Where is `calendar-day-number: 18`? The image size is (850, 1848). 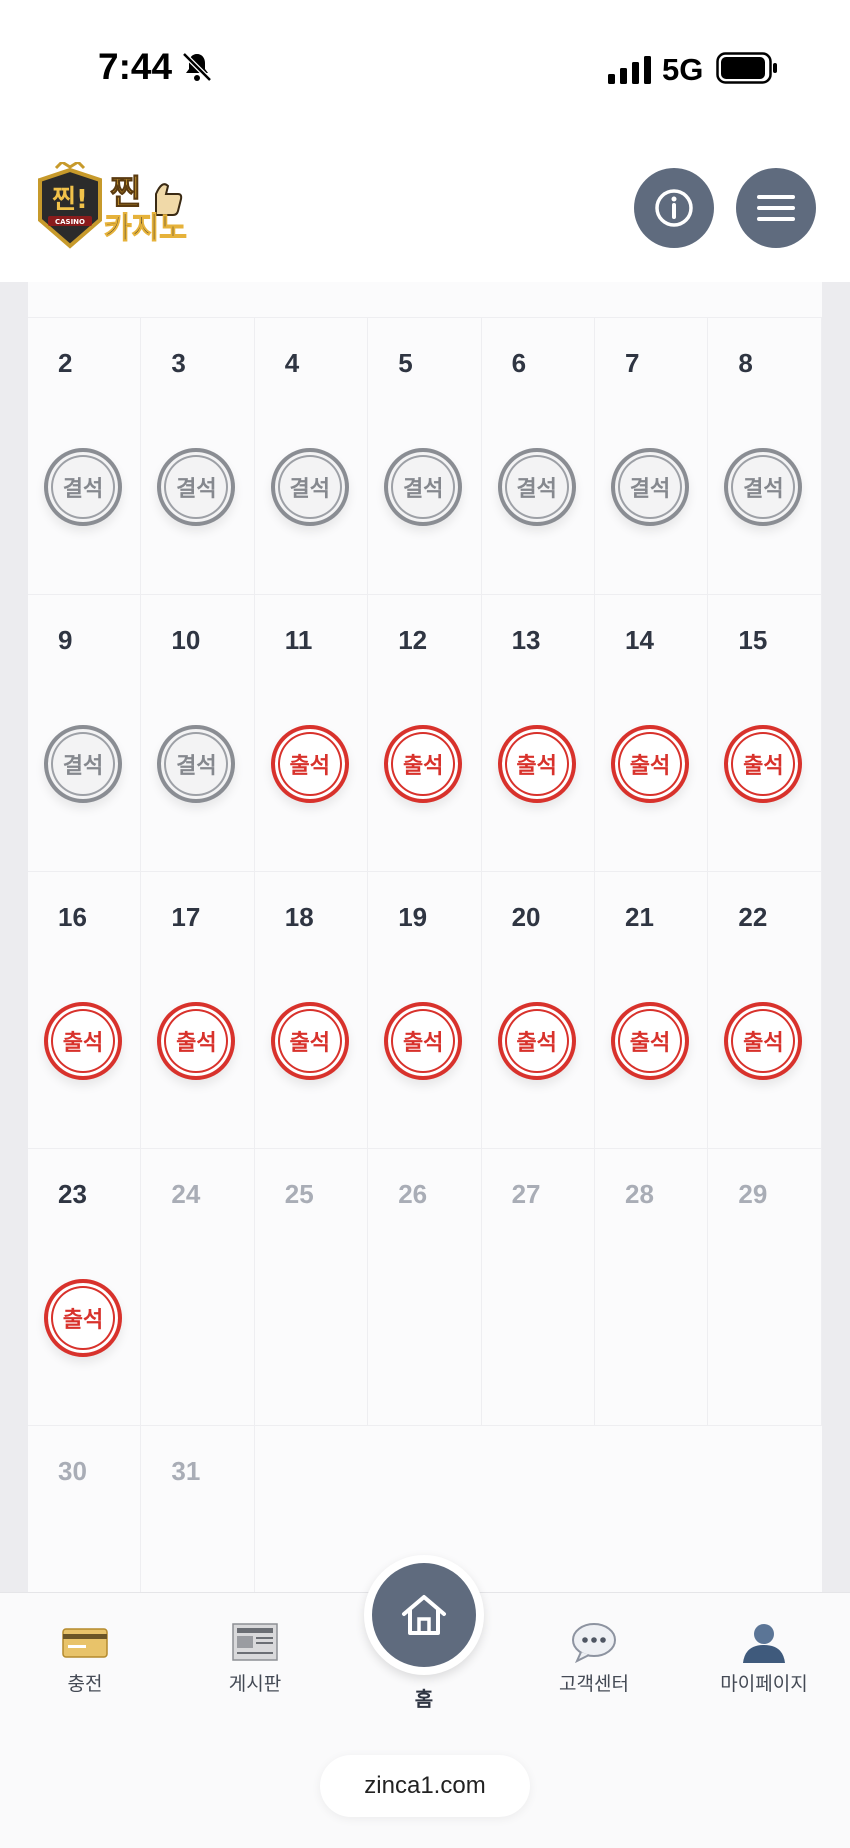
calendar-day-number: 18 is located at coordinates (299, 917).